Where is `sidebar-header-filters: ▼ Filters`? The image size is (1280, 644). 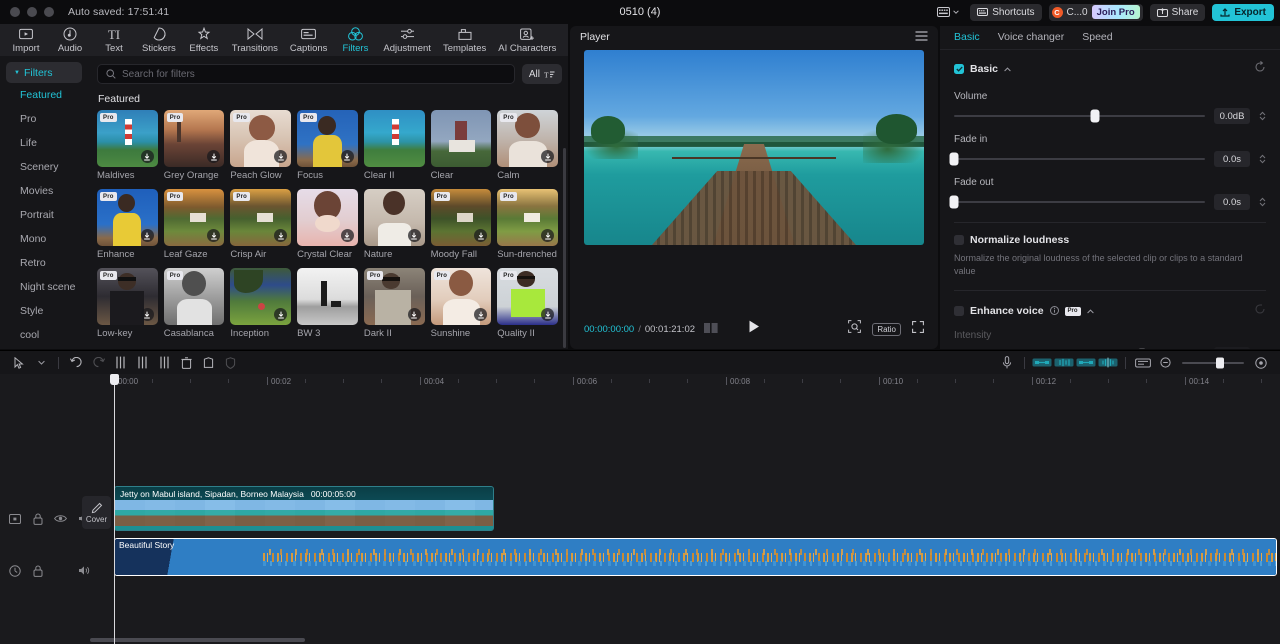 sidebar-header-filters: ▼ Filters is located at coordinates (44, 72).